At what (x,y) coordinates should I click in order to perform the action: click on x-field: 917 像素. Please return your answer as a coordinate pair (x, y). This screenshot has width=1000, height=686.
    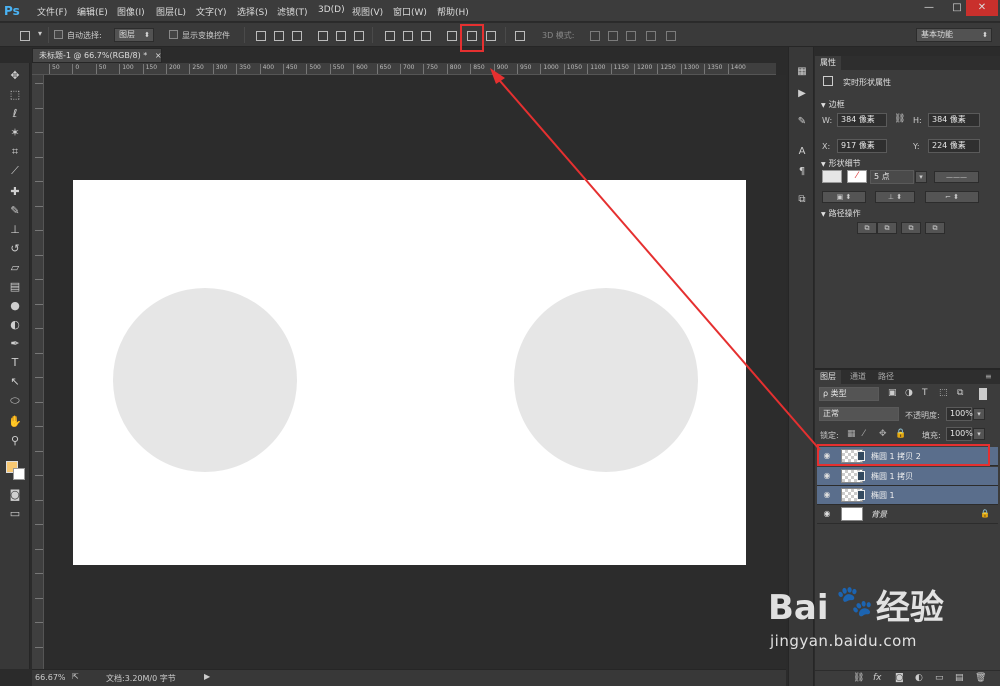
    Looking at the image, I should click on (862, 146).